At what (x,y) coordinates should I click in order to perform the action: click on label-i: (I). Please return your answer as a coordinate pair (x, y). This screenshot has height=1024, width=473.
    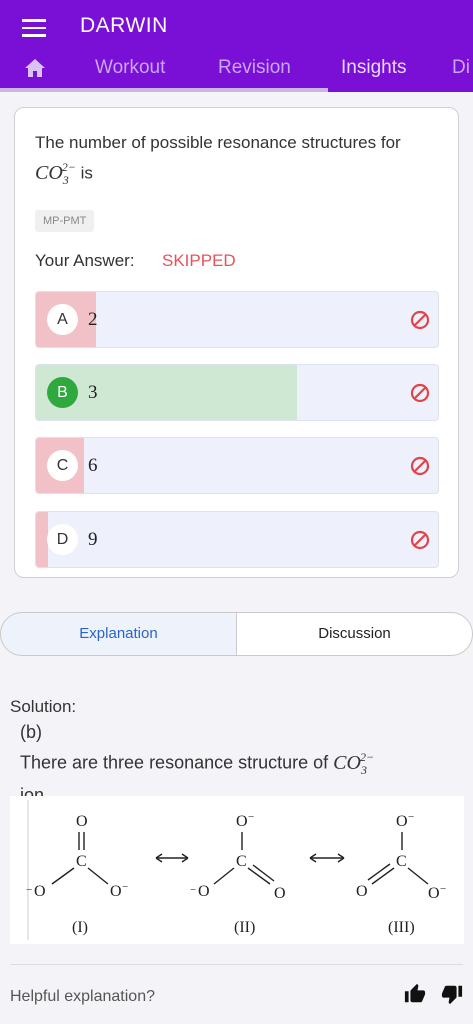
    Looking at the image, I should click on (80, 927).